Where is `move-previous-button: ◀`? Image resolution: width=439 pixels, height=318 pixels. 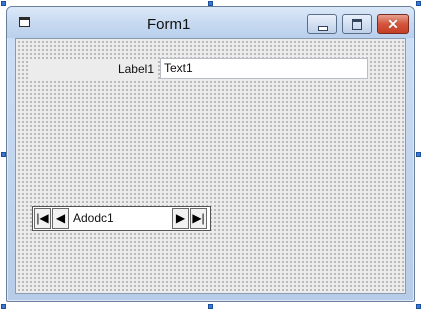
move-previous-button: ◀ is located at coordinates (60, 218).